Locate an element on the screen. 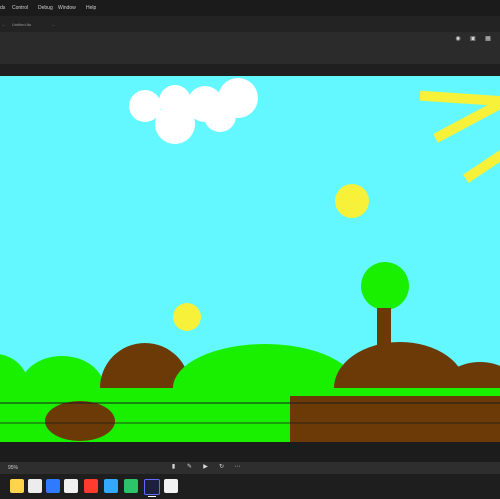 This screenshot has width=500, height=499. menu-bar: ds Control Debug Window Help is located at coordinates (250, 8).